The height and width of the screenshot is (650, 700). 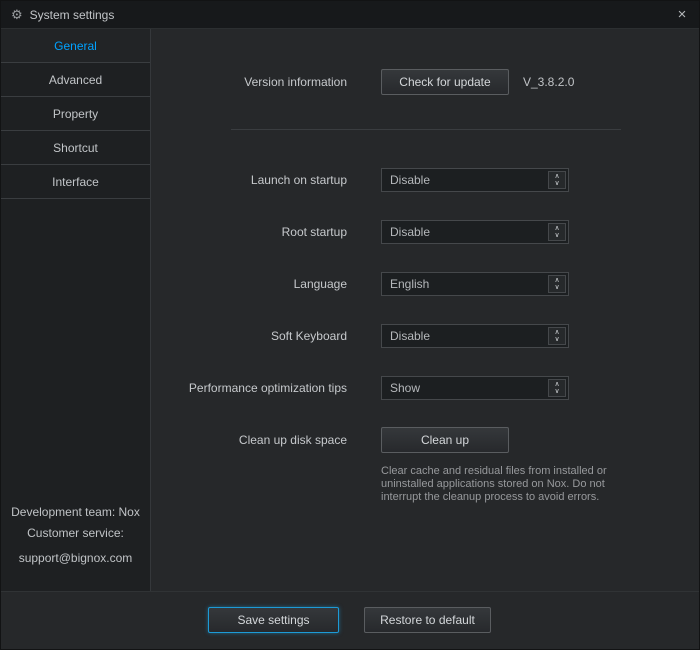 I want to click on customer-service-text: Customer service:, so click(x=75, y=533).